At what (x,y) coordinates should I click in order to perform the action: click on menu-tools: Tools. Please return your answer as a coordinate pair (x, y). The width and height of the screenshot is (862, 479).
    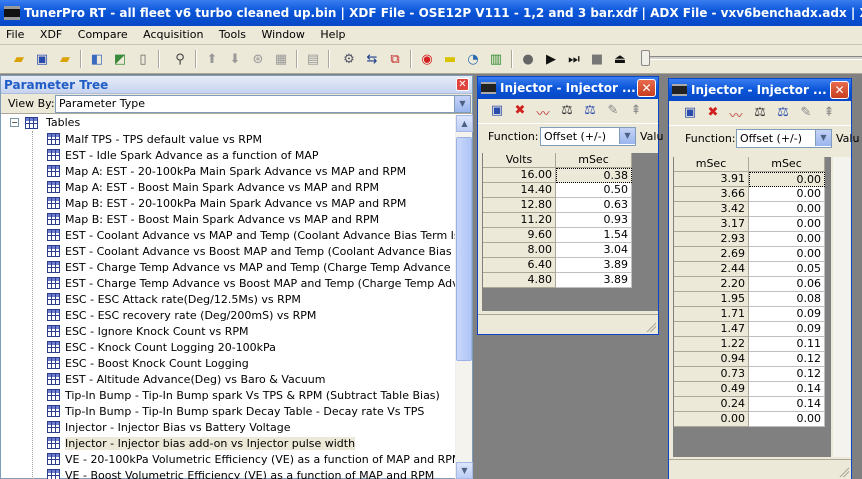
    Looking at the image, I should click on (232, 35).